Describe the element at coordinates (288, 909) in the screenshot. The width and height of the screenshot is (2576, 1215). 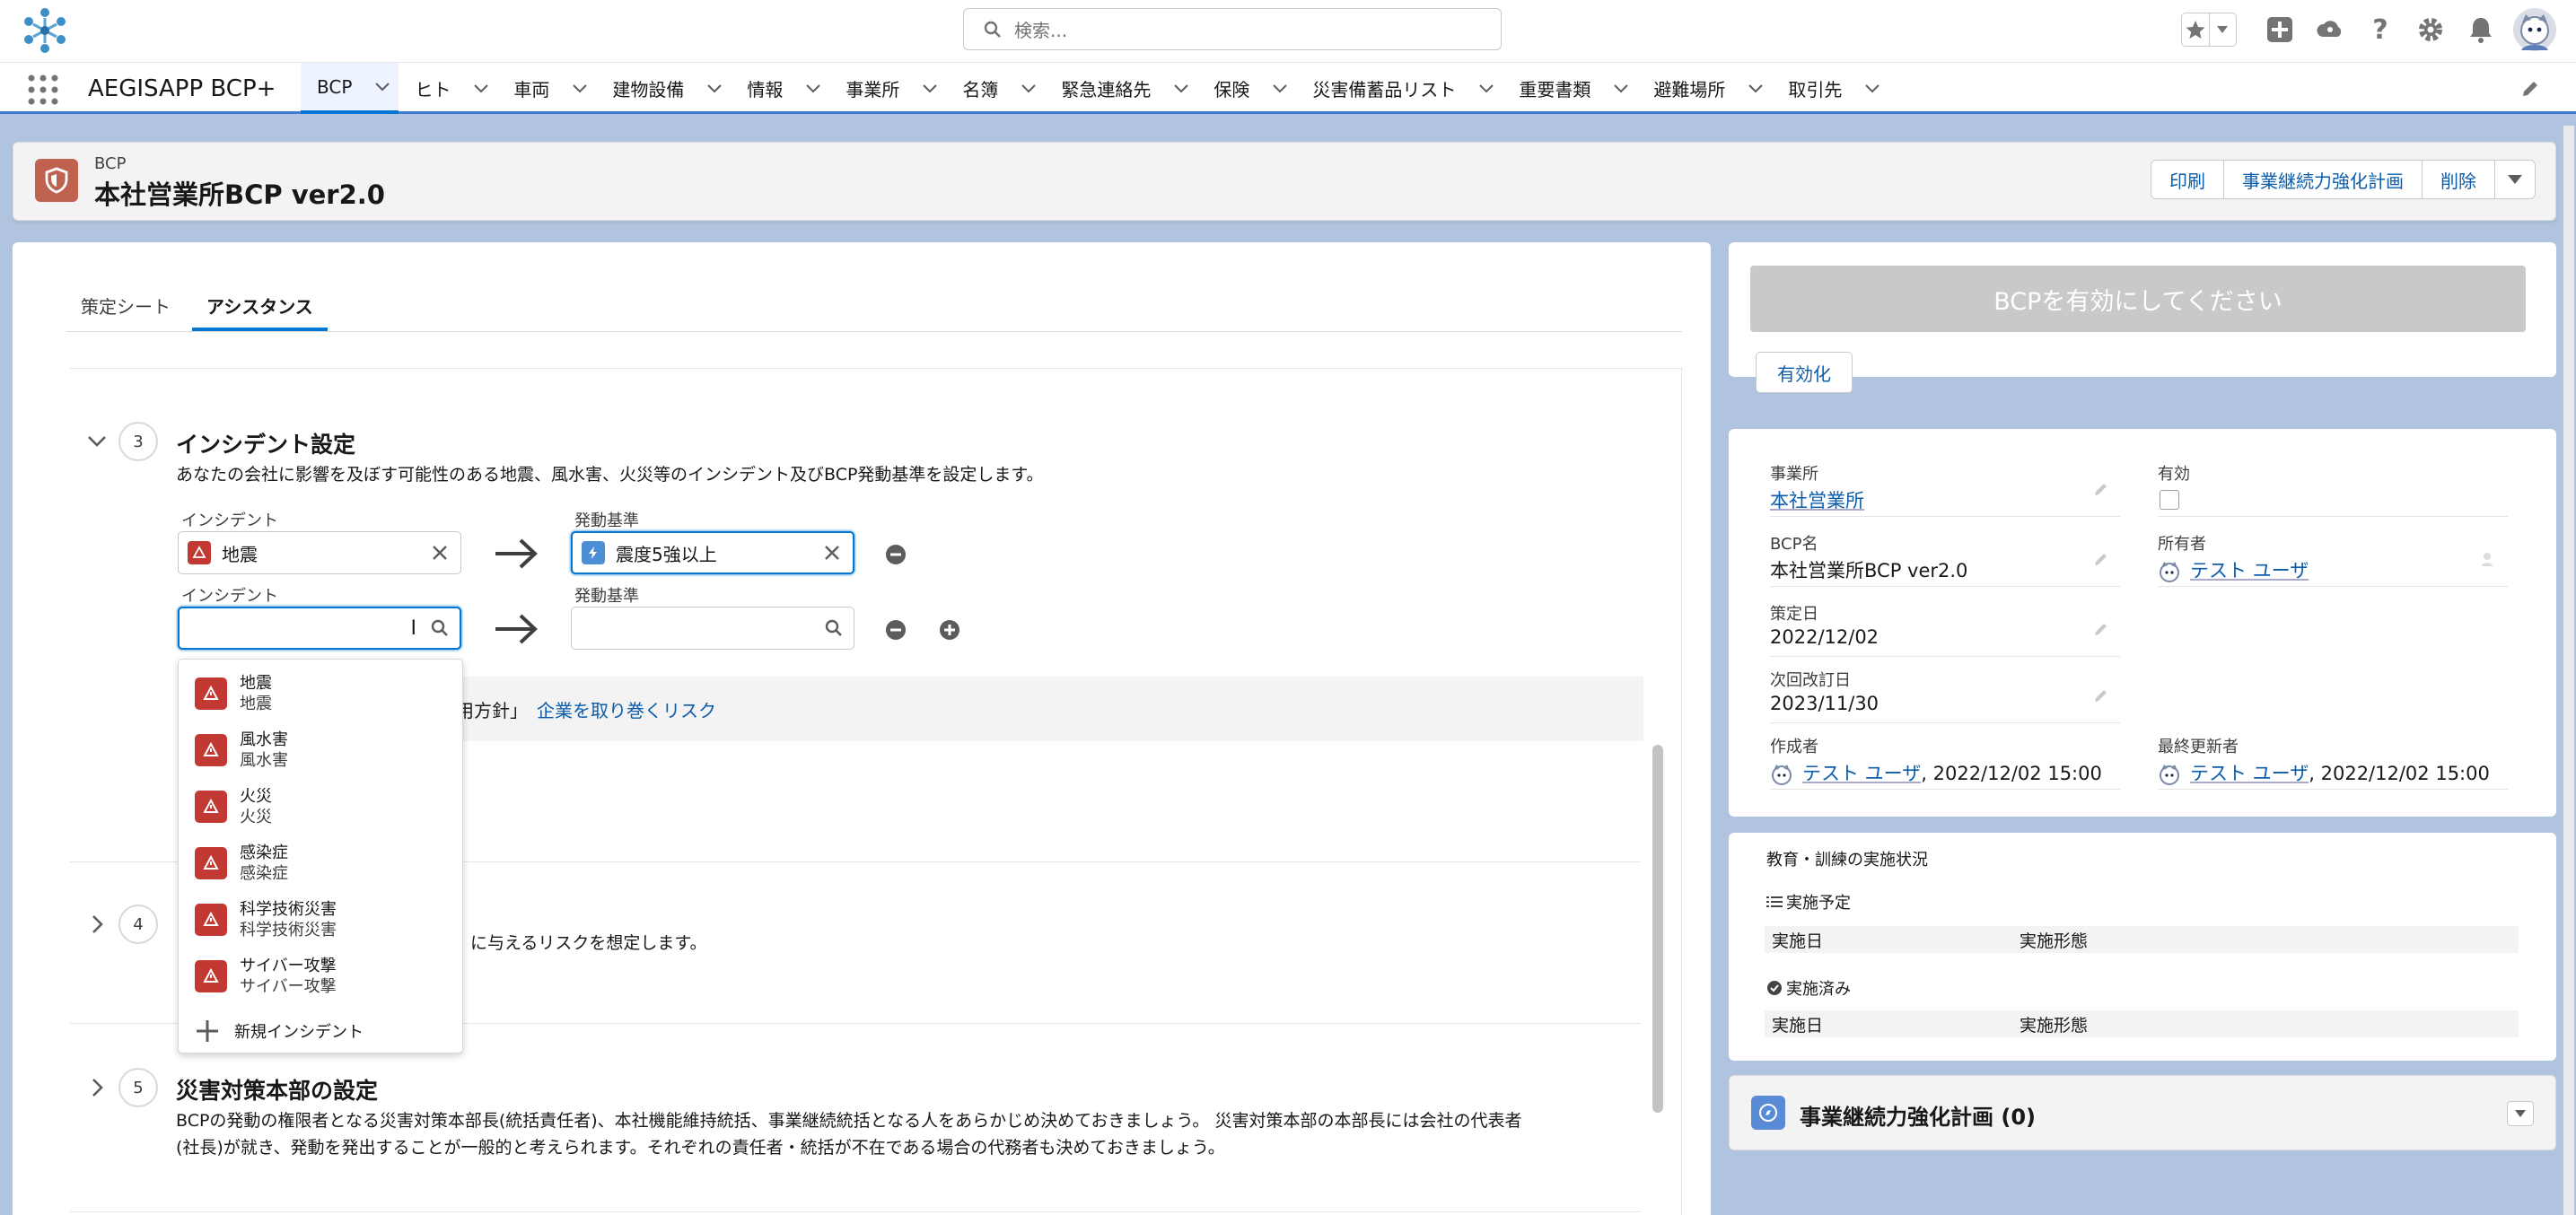
I see `option-name: 科学技術災害` at that location.